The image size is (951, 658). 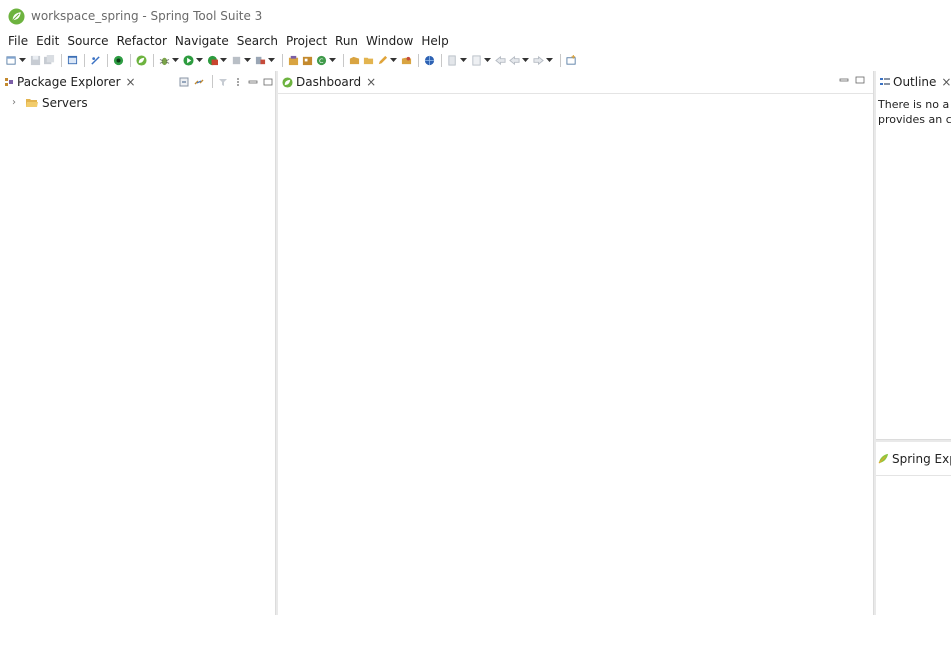 I want to click on tab-label: Package Explorer, so click(x=69, y=82).